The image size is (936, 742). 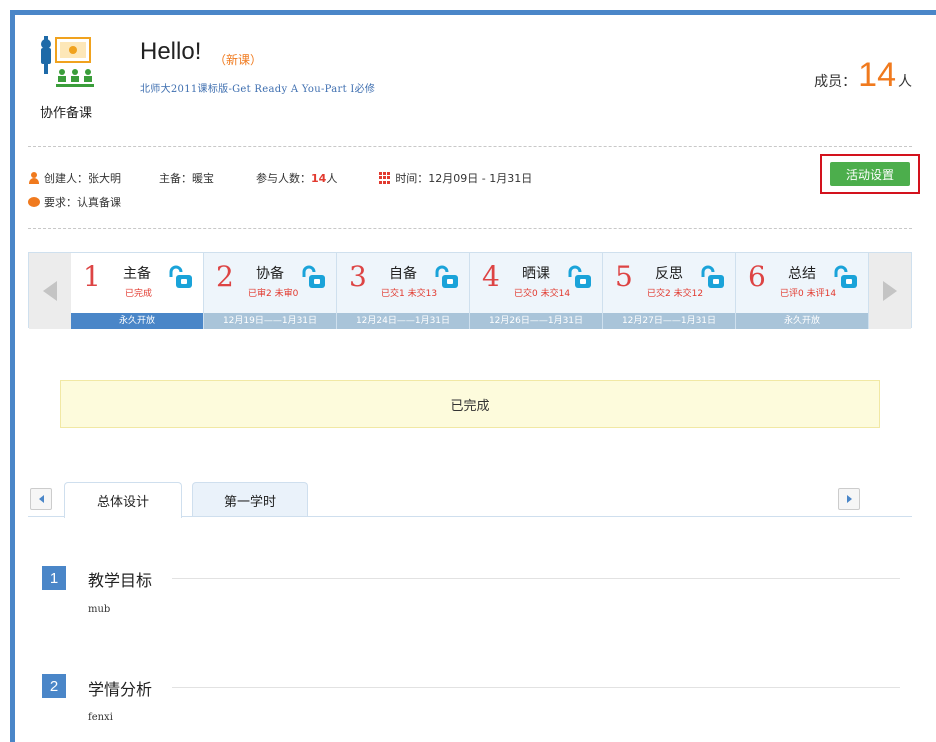 I want to click on participants-info: 参与人数： 14 人, so click(x=296, y=178).